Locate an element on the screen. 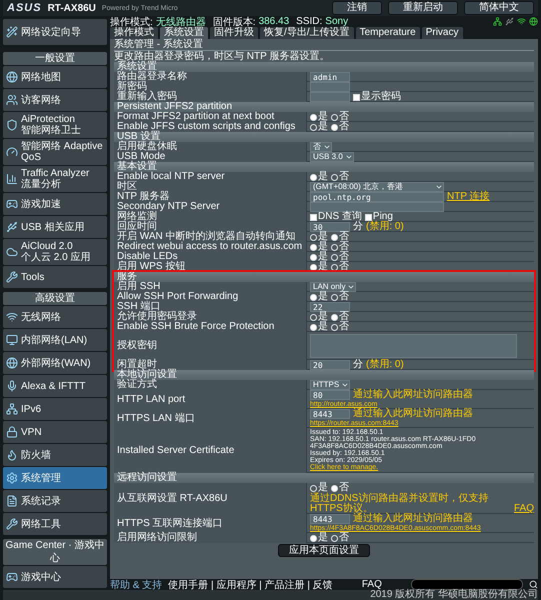 This screenshot has width=541, height=600. input-field: 80 is located at coordinates (330, 395).